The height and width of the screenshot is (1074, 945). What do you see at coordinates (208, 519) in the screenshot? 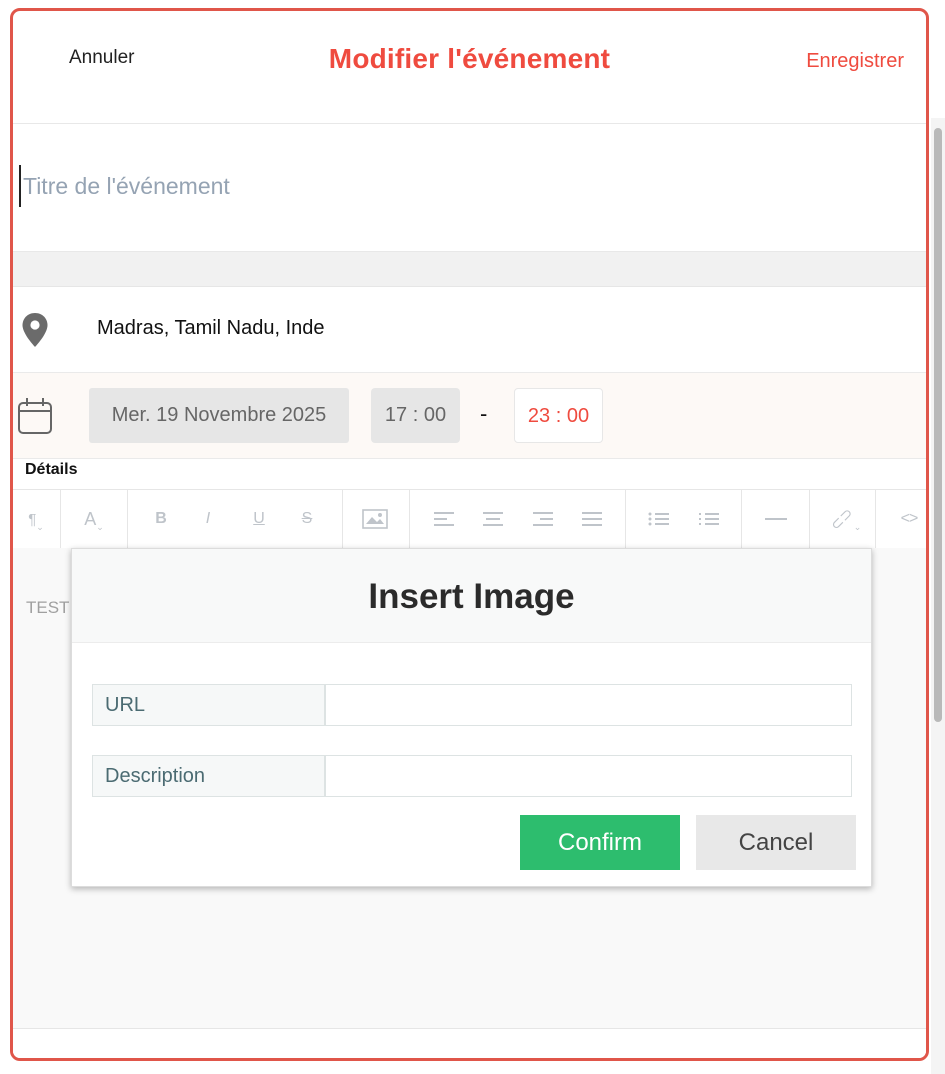
I see `italic-icon: I` at bounding box center [208, 519].